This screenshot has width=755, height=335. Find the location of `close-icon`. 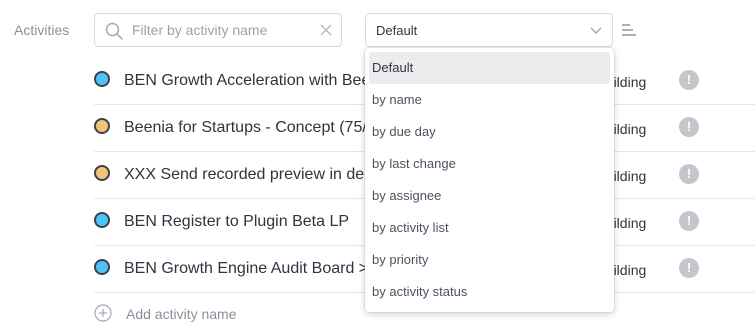

close-icon is located at coordinates (326, 30).